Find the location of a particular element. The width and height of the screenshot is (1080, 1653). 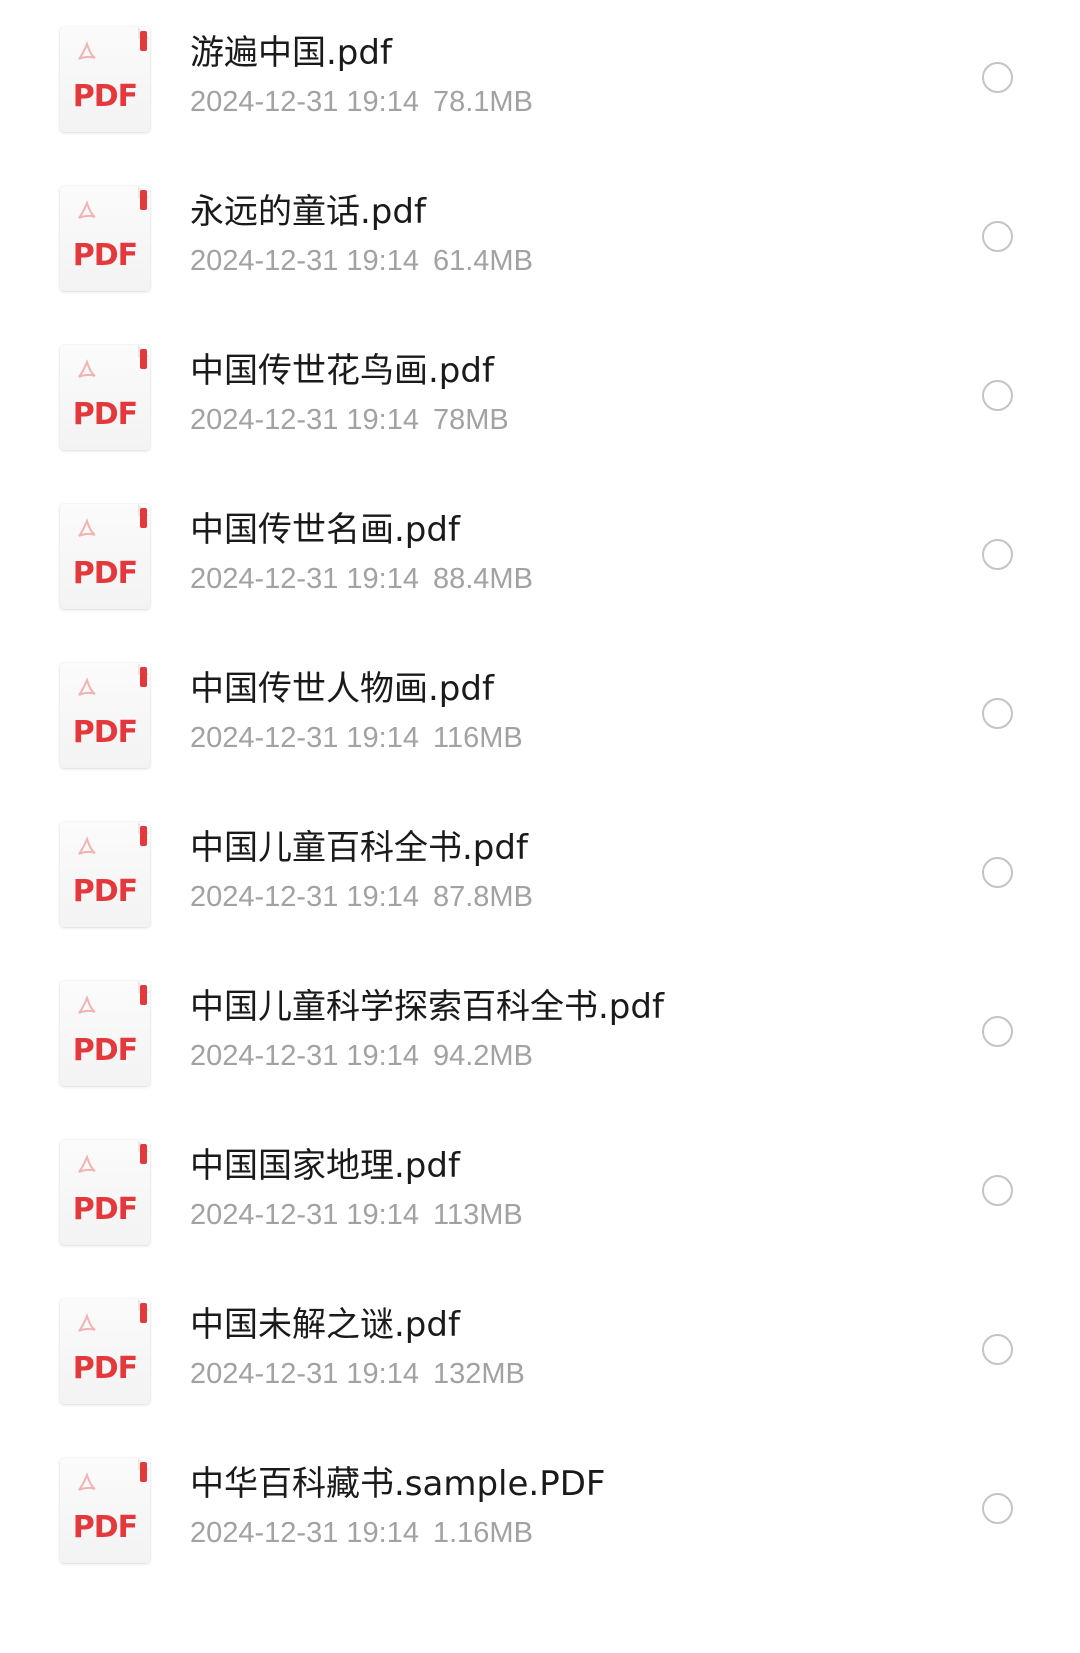

file-size: 78MB is located at coordinates (470, 420).